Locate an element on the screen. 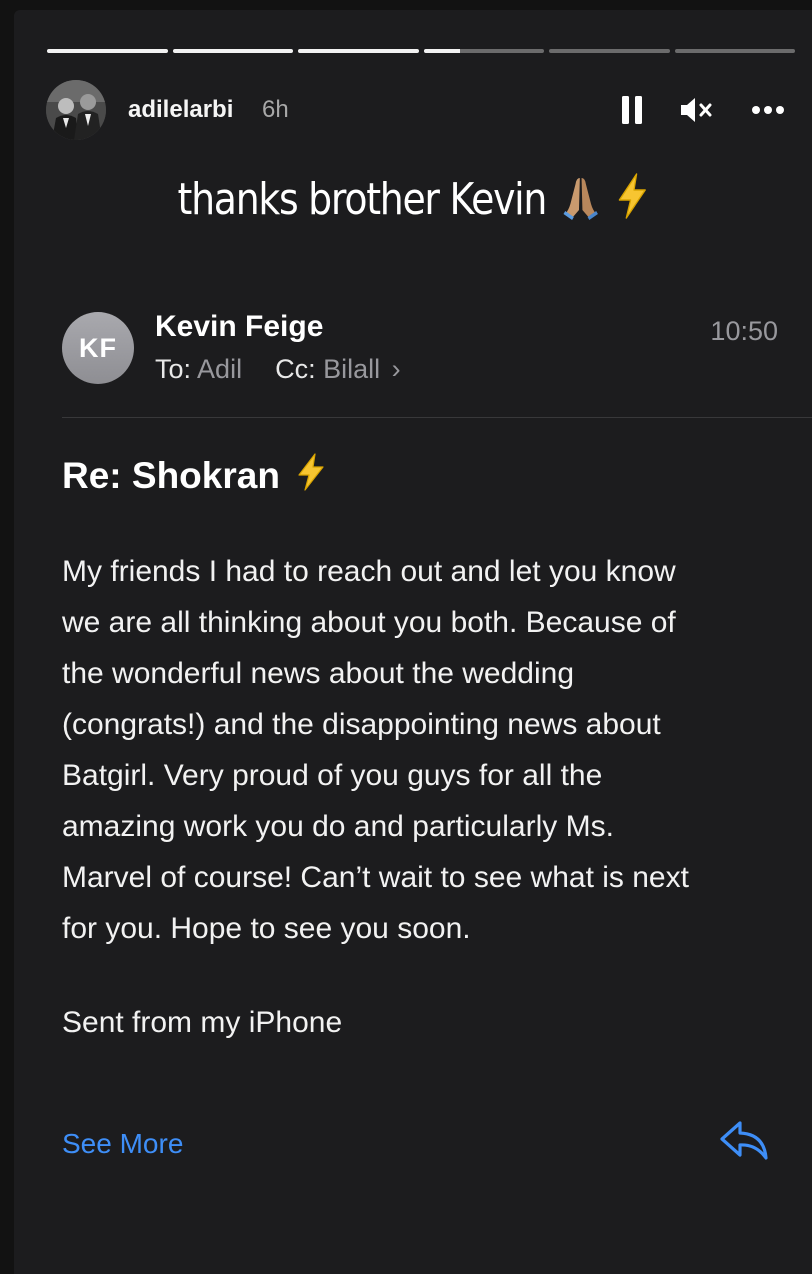 The image size is (812, 1274). mute-button is located at coordinates (696, 110).